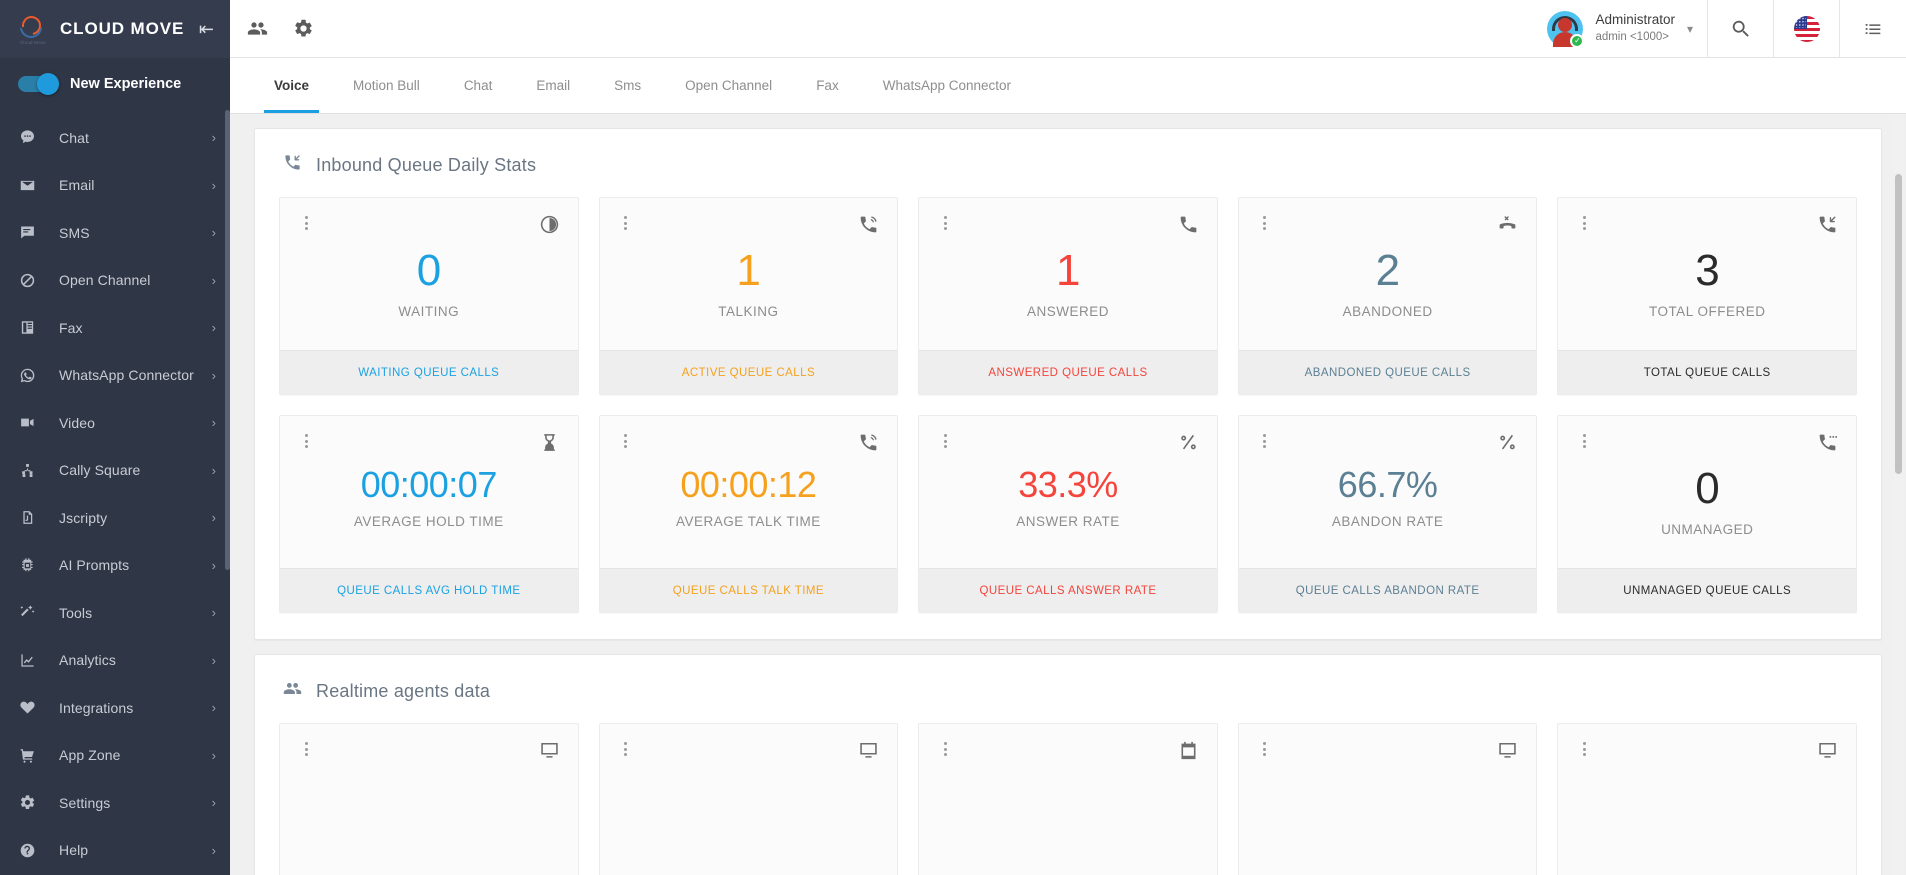  I want to click on card-label: Abandon Rate, so click(1387, 521).